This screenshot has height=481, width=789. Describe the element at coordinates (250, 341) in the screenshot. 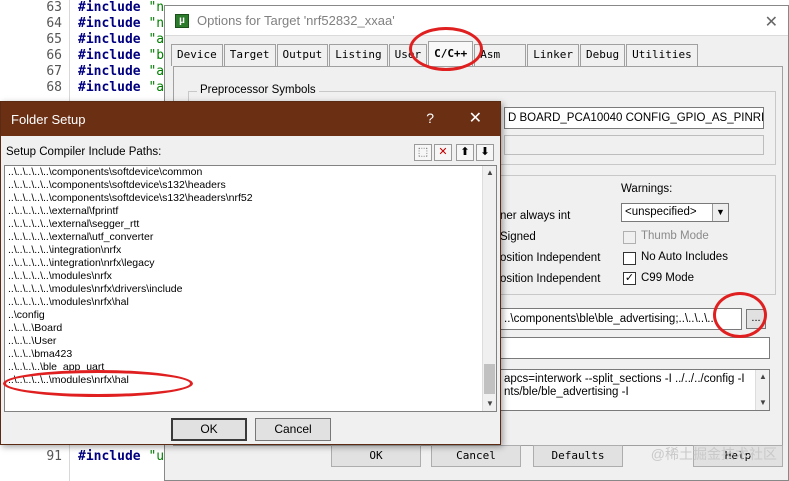

I see `list-item: ..\..\..\User` at that location.